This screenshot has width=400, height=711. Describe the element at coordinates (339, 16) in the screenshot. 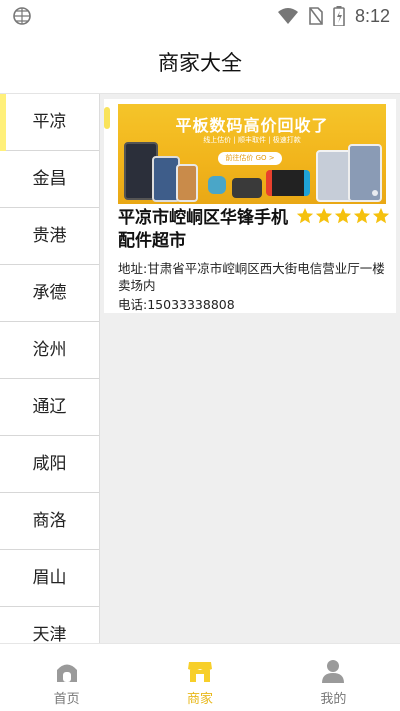

I see `battery-icon` at that location.